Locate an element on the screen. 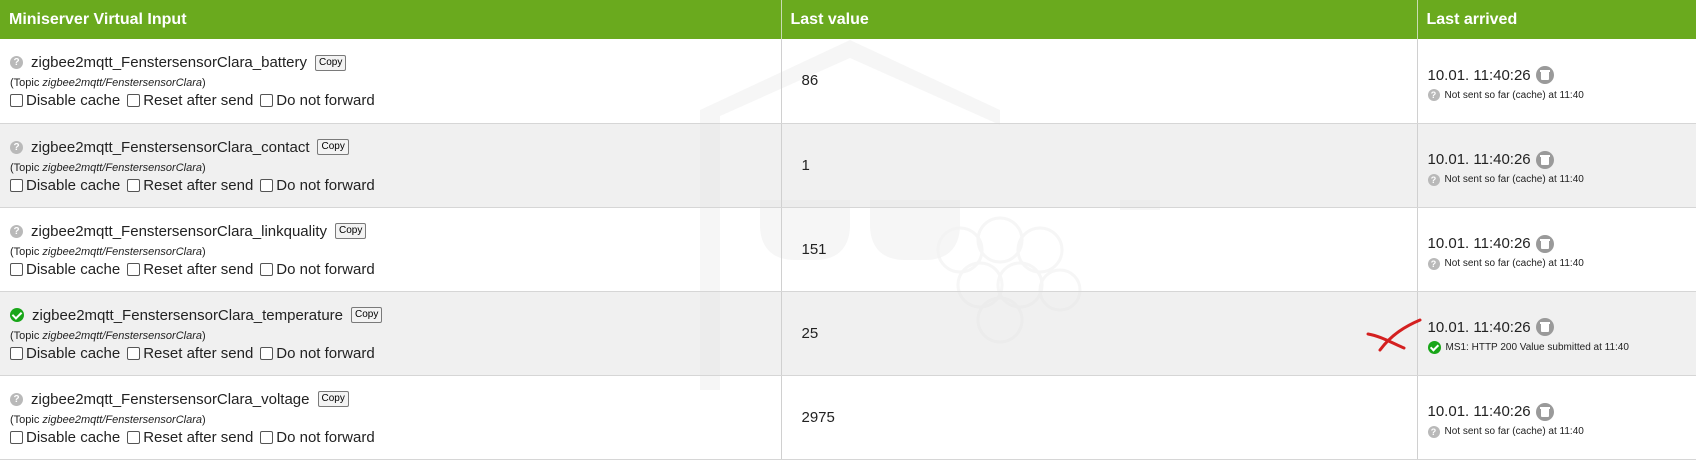 This screenshot has height=460, width=1696. input-name: zigbee2mqtt_FenstersensorClara_contact is located at coordinates (170, 147).